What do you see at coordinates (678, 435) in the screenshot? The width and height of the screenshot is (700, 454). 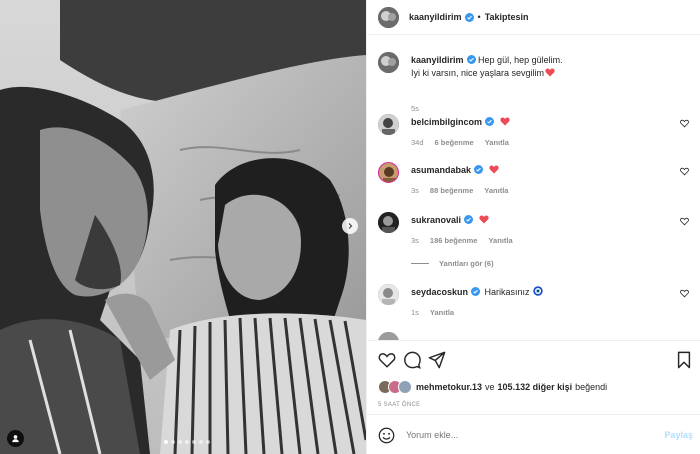 I see `post-comment-button: Paylaş` at bounding box center [678, 435].